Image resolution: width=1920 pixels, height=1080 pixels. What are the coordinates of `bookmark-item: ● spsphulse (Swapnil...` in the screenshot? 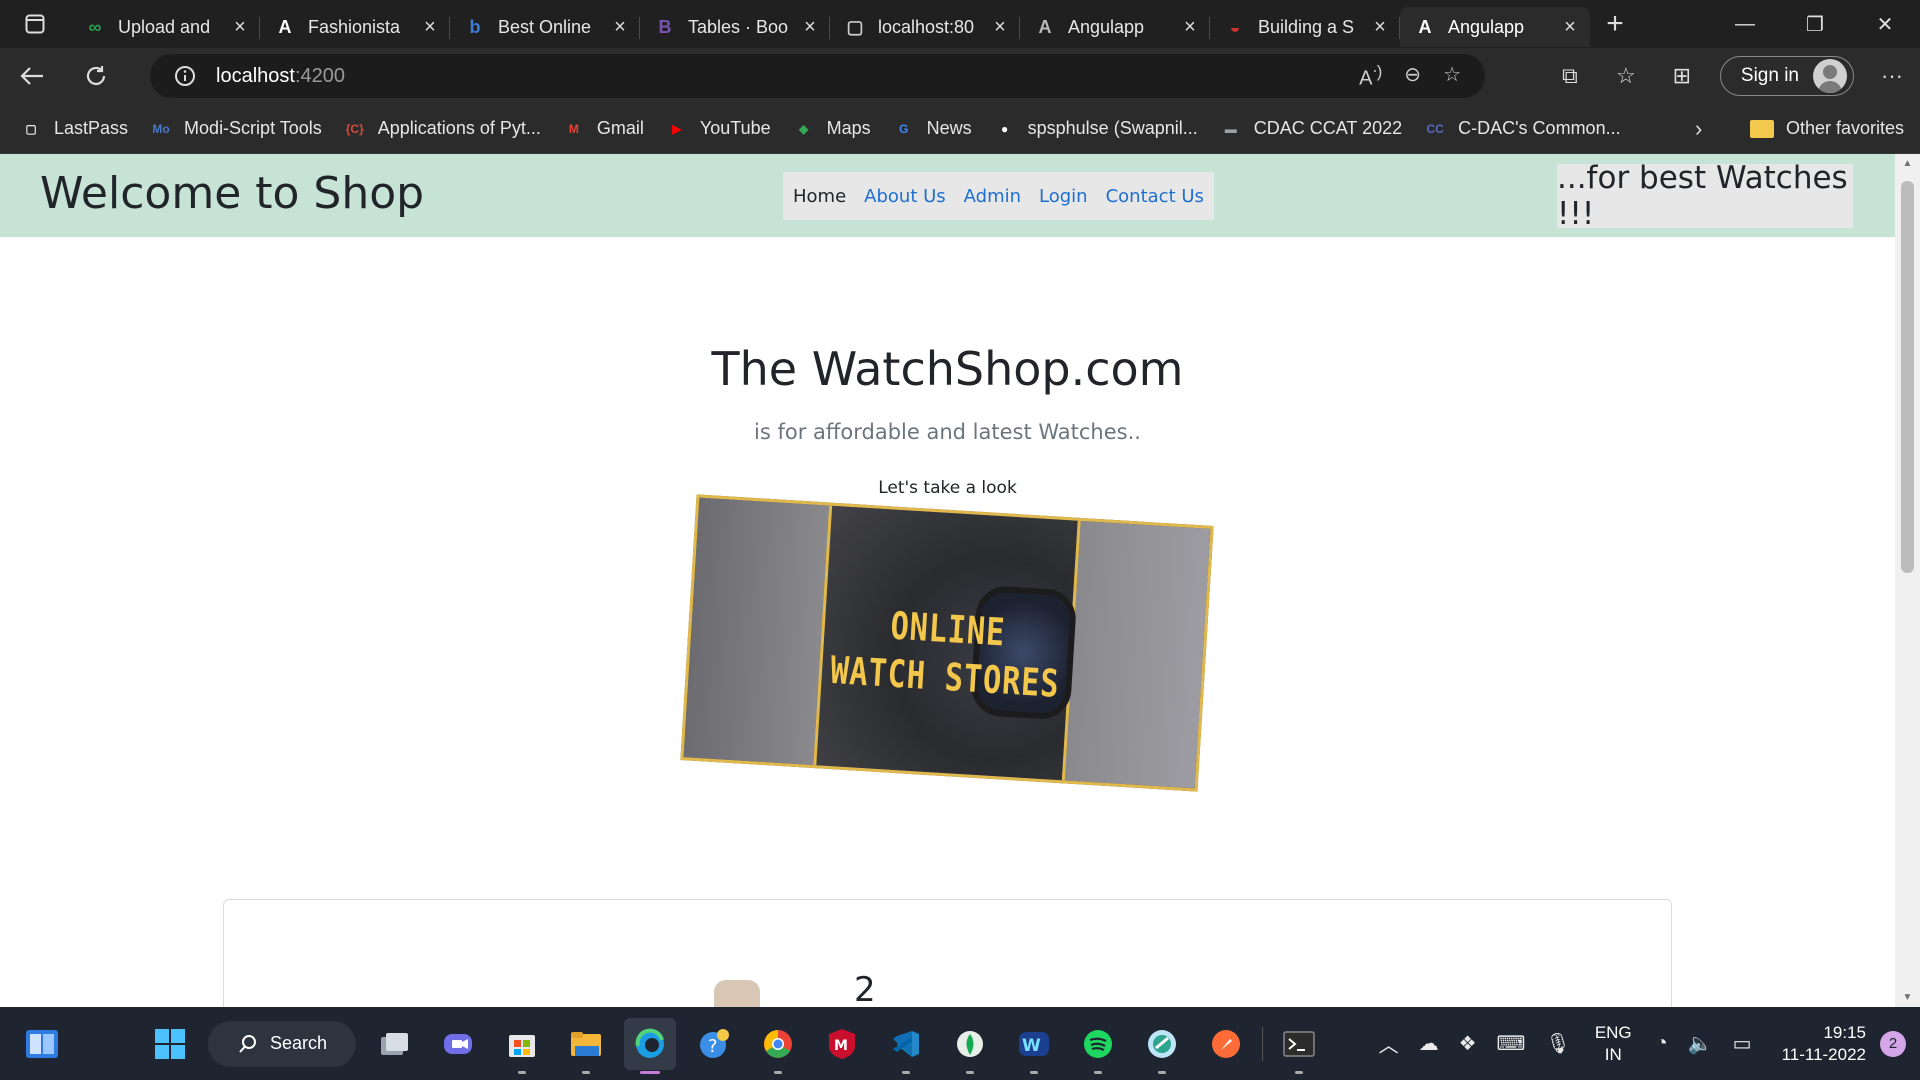 It's located at (1096, 129).